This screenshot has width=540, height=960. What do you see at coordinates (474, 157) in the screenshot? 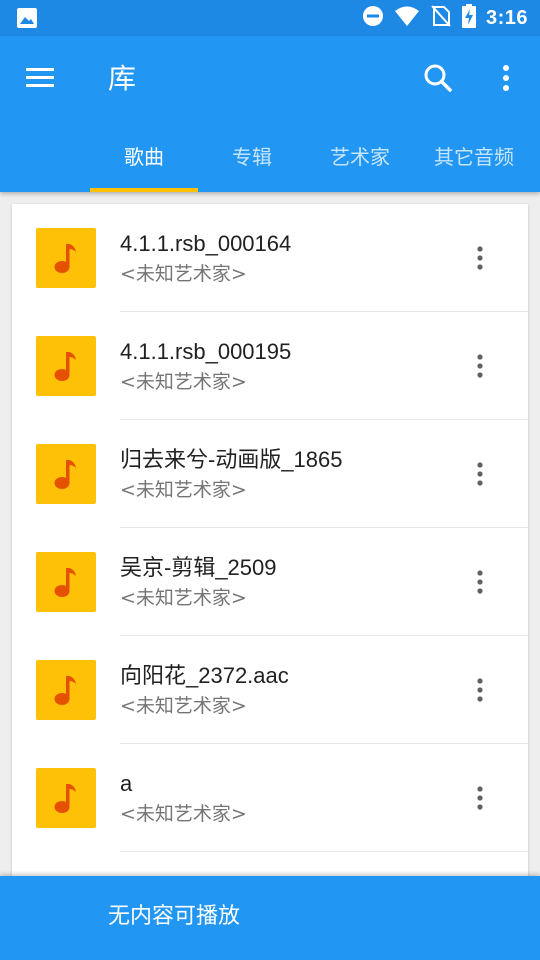
I see `tab-label: 其它音频` at bounding box center [474, 157].